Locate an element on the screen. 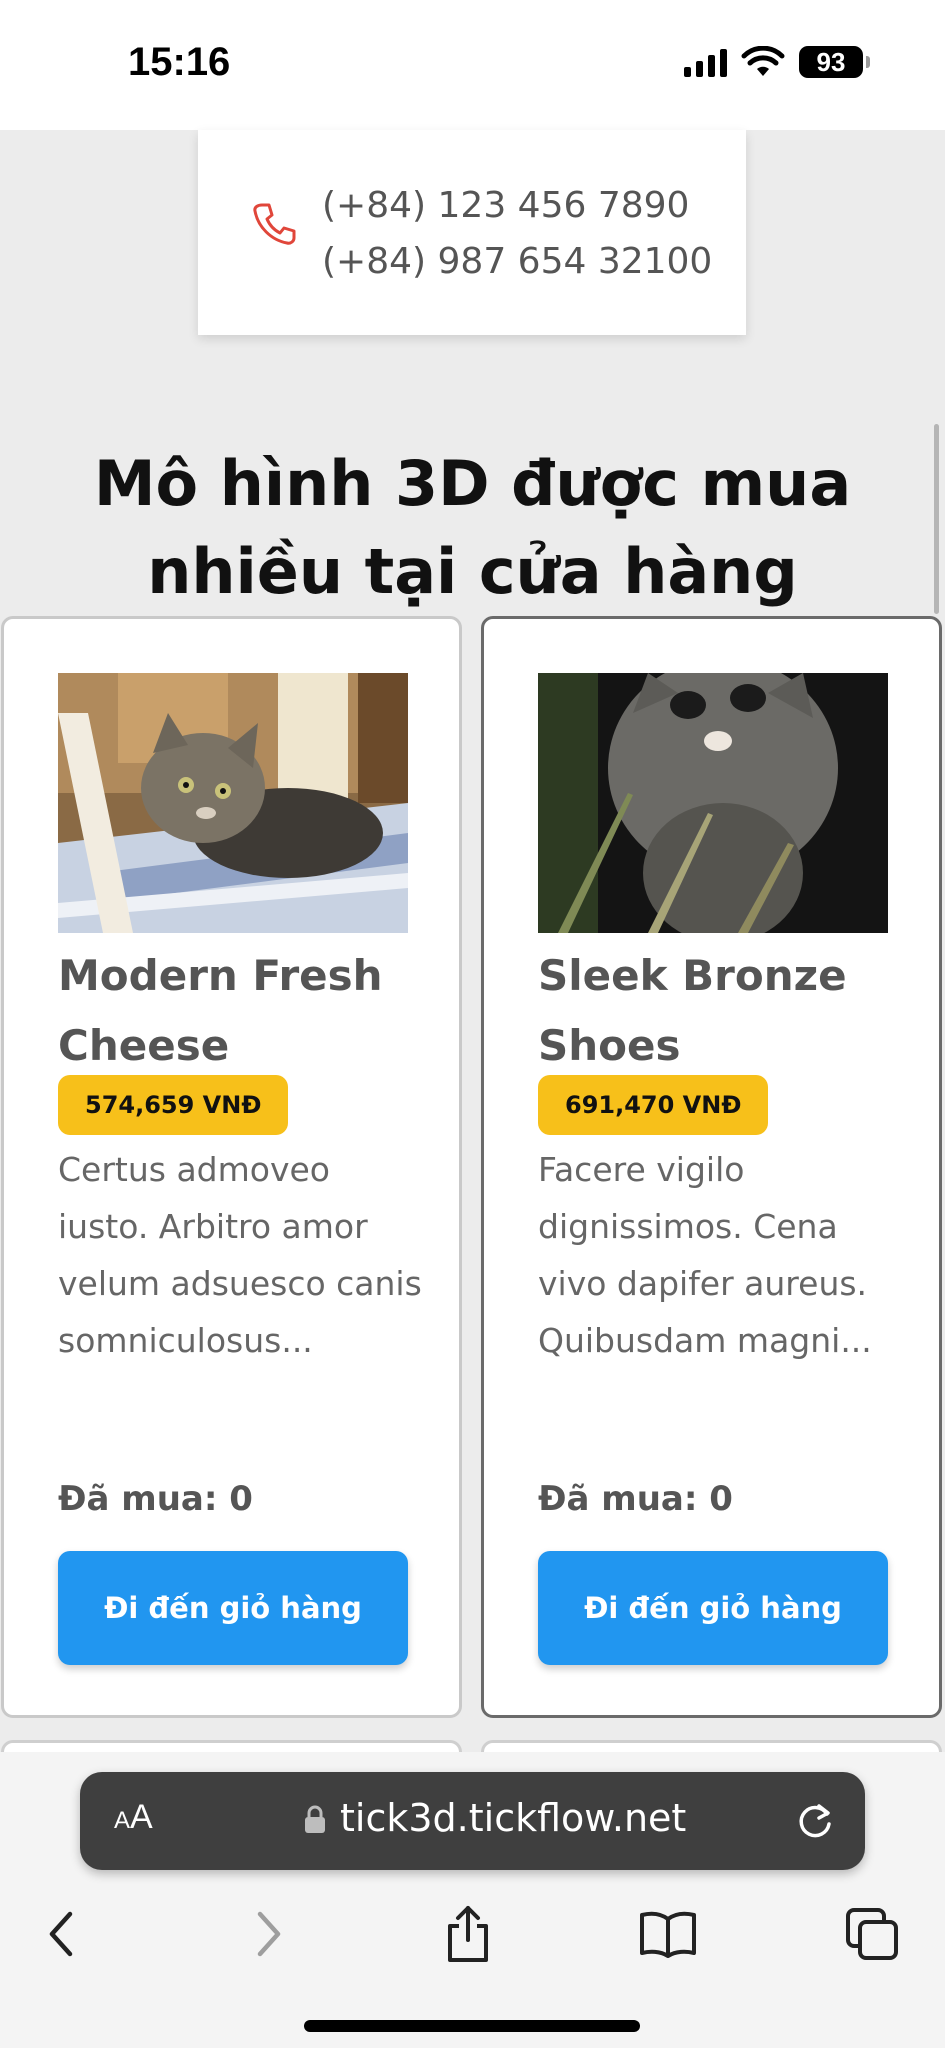  back-button is located at coordinates (62, 1934).